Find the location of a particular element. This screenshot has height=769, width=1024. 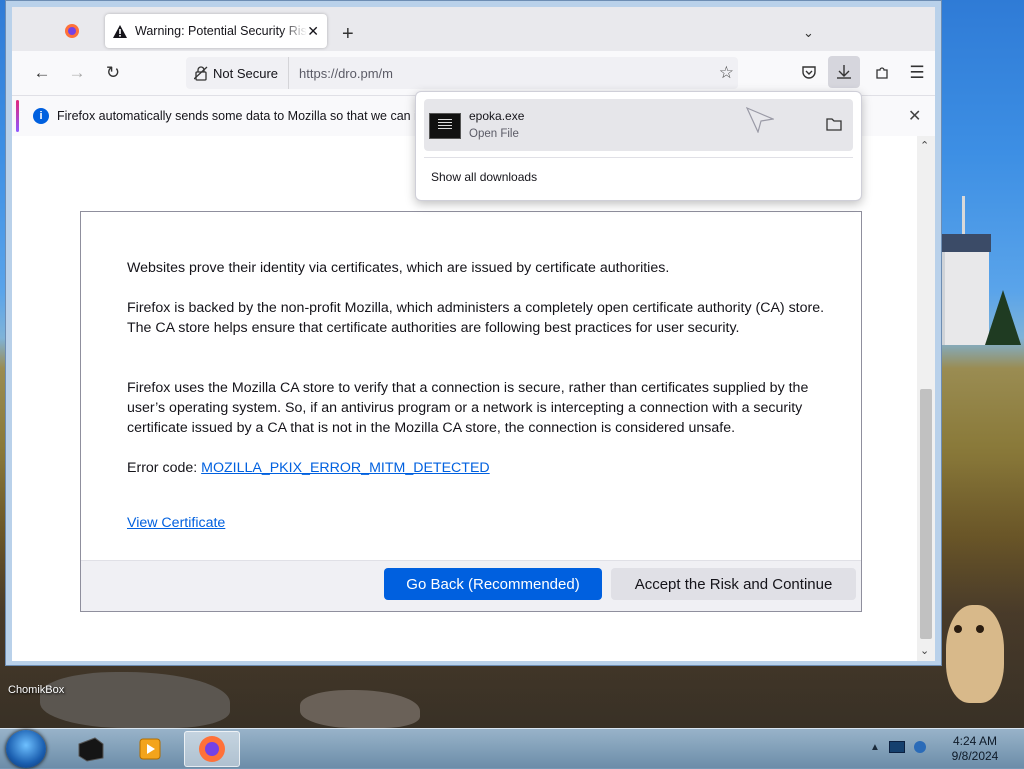

scroll-down-chevron-icon: ⌄ is located at coordinates (924, 650).